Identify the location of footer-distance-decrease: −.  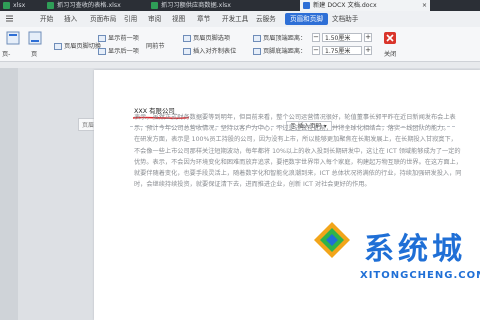
(316, 50).